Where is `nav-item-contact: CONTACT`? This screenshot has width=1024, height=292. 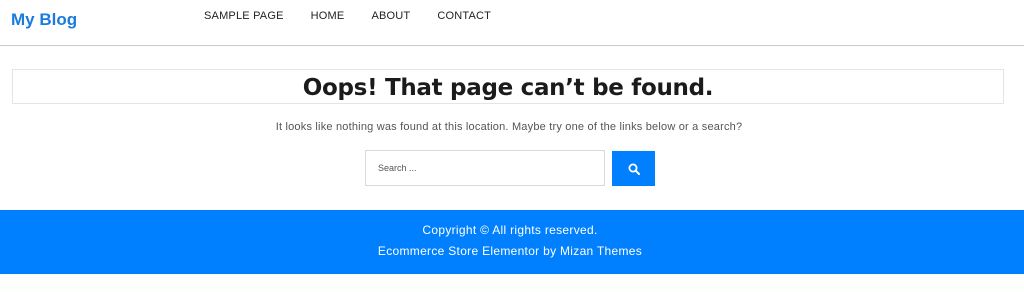 nav-item-contact: CONTACT is located at coordinates (464, 16).